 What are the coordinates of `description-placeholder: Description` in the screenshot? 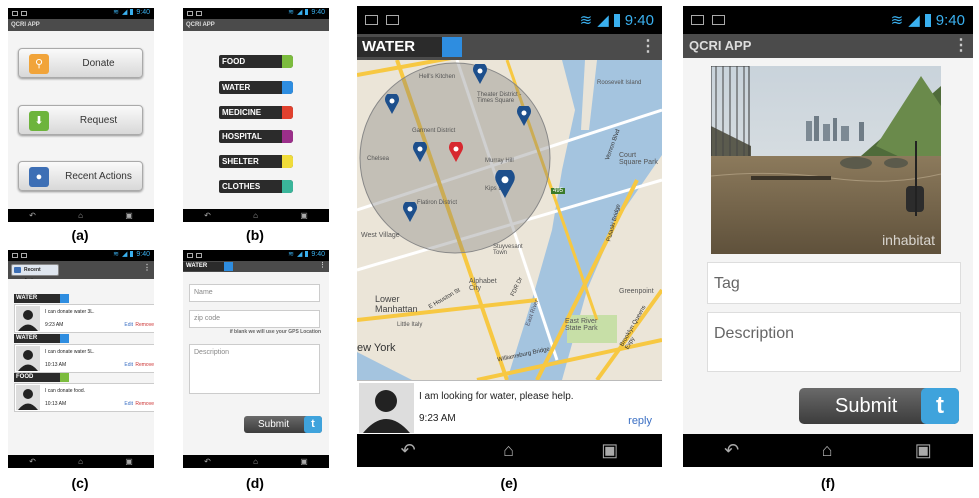 It's located at (212, 352).